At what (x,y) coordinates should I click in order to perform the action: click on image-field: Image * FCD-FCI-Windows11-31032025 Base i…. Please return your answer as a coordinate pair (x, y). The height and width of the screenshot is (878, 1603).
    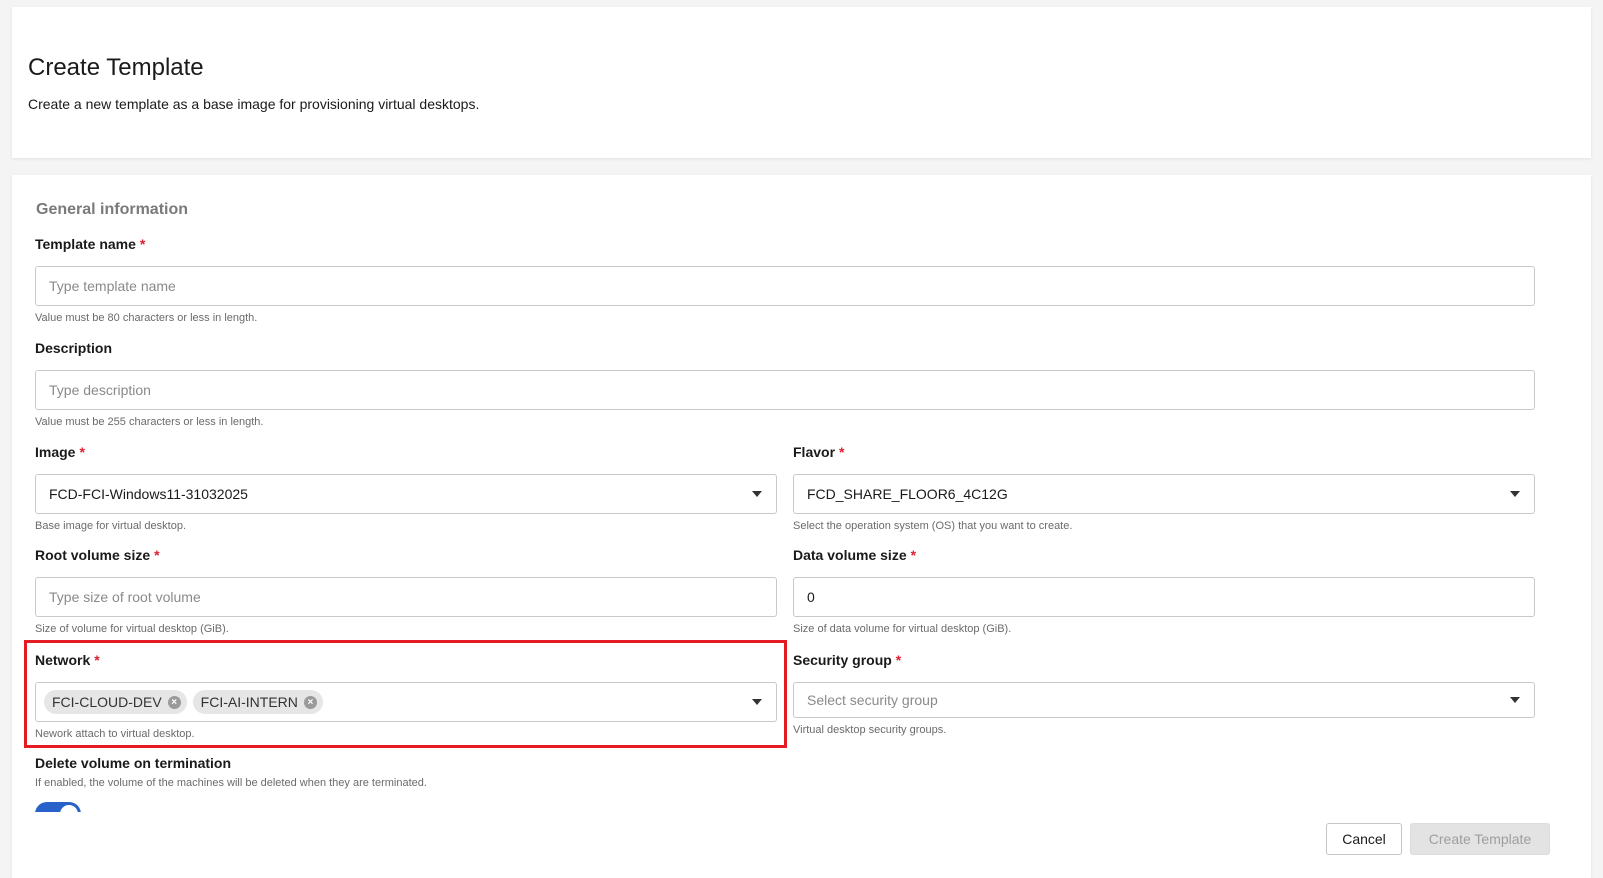
    Looking at the image, I should click on (406, 487).